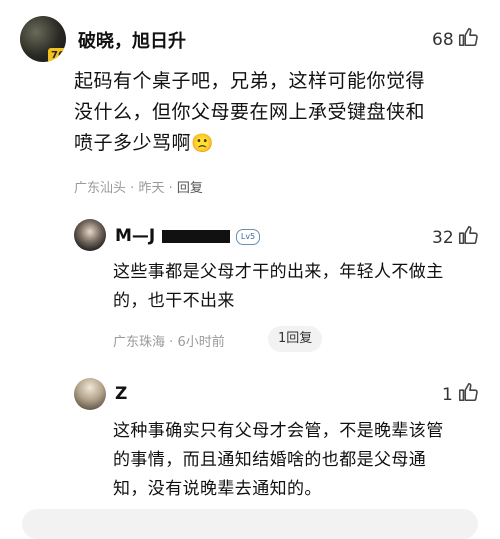 The height and width of the screenshot is (539, 500). What do you see at coordinates (202, 143) in the screenshot?
I see `sad-face-emoji-icon: 🙁` at bounding box center [202, 143].